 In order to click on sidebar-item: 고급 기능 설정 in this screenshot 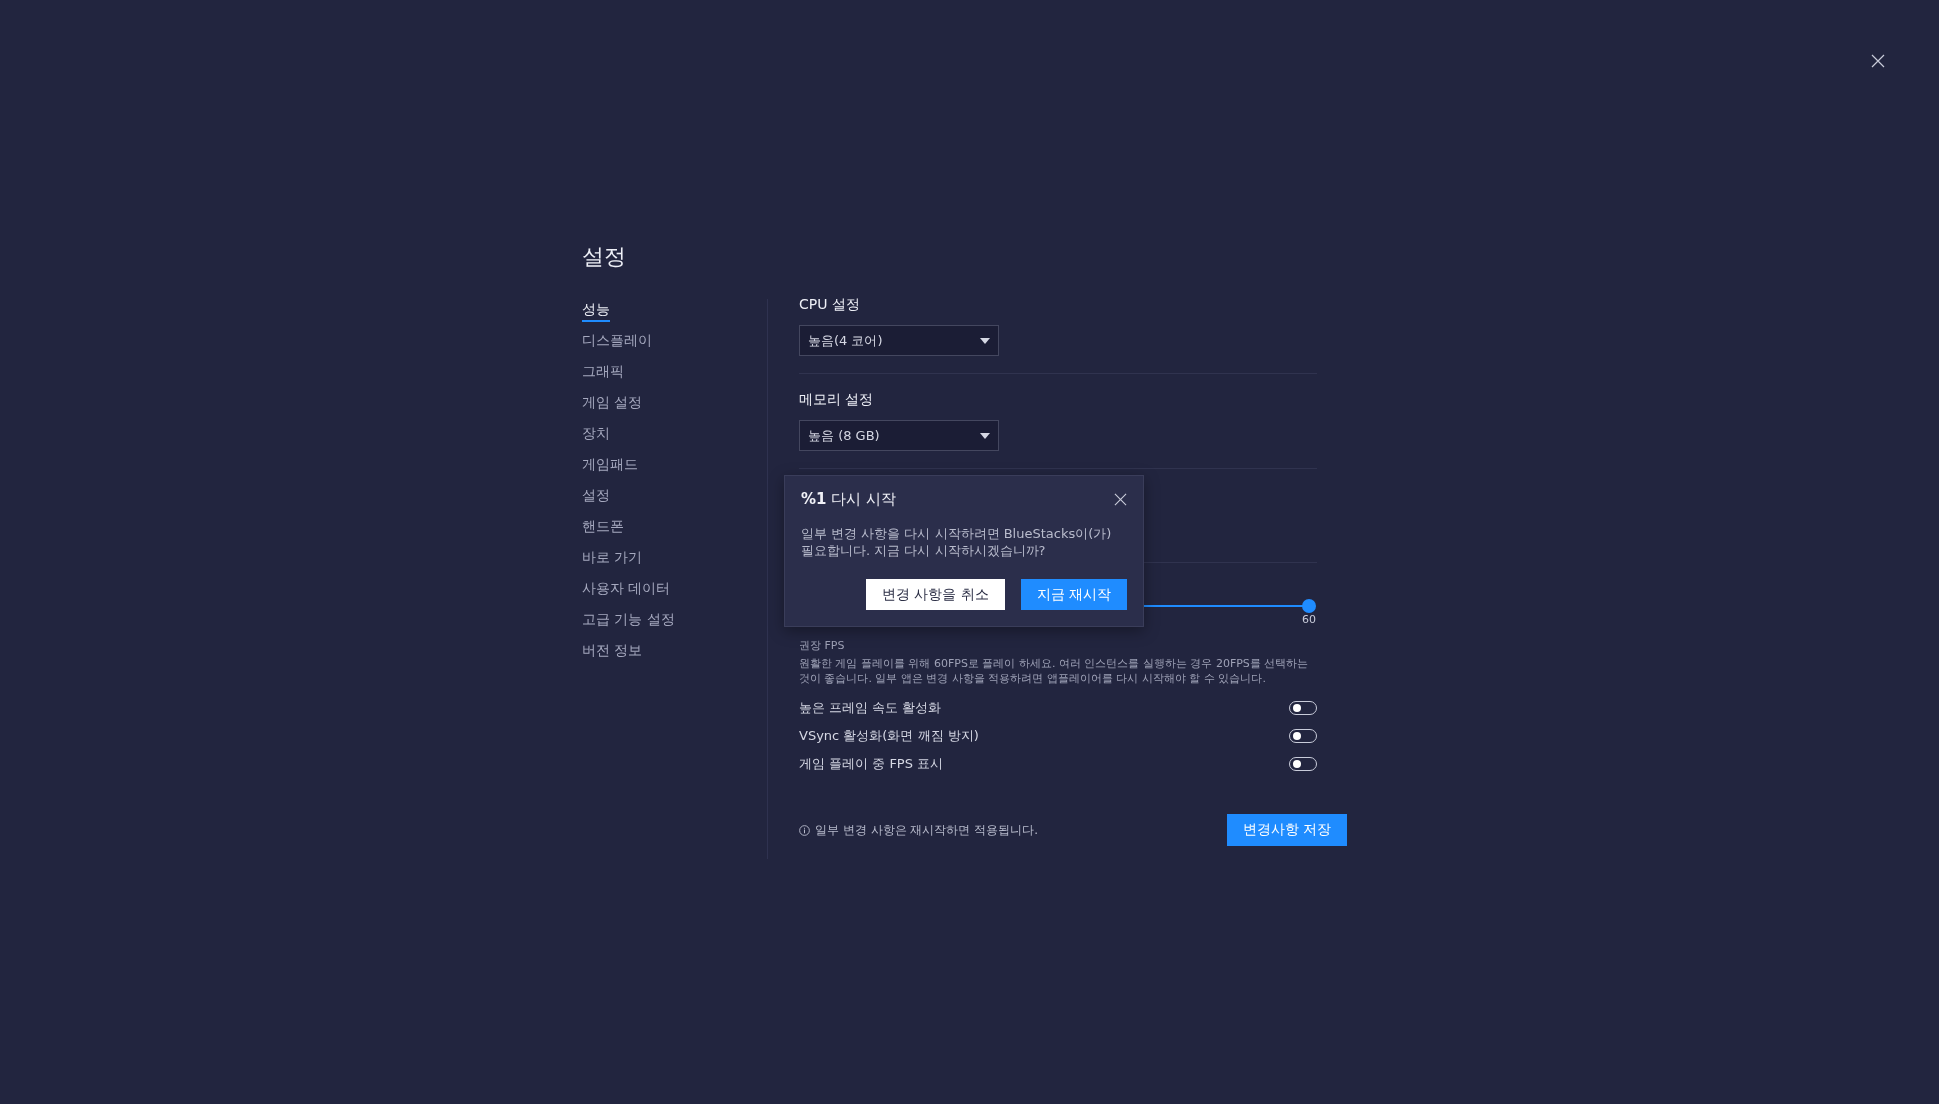, I will do `click(628, 620)`.